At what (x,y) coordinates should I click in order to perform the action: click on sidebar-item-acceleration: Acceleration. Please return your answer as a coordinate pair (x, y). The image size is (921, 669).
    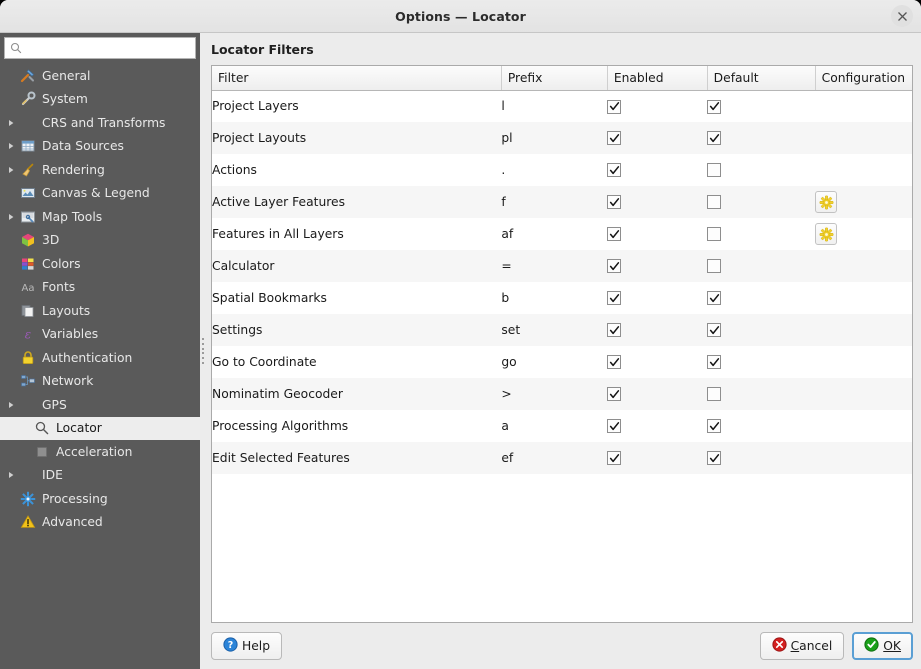
    Looking at the image, I should click on (100, 452).